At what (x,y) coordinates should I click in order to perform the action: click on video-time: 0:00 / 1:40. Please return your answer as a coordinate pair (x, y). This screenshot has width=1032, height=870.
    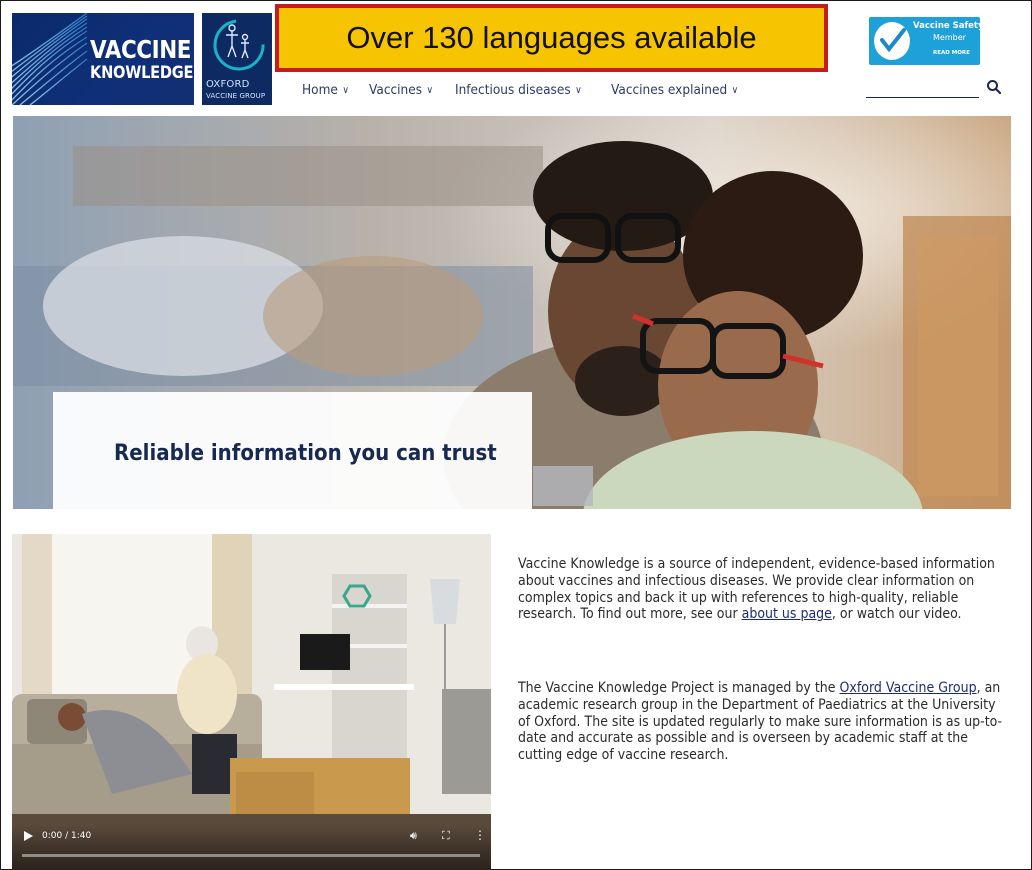
    Looking at the image, I should click on (67, 836).